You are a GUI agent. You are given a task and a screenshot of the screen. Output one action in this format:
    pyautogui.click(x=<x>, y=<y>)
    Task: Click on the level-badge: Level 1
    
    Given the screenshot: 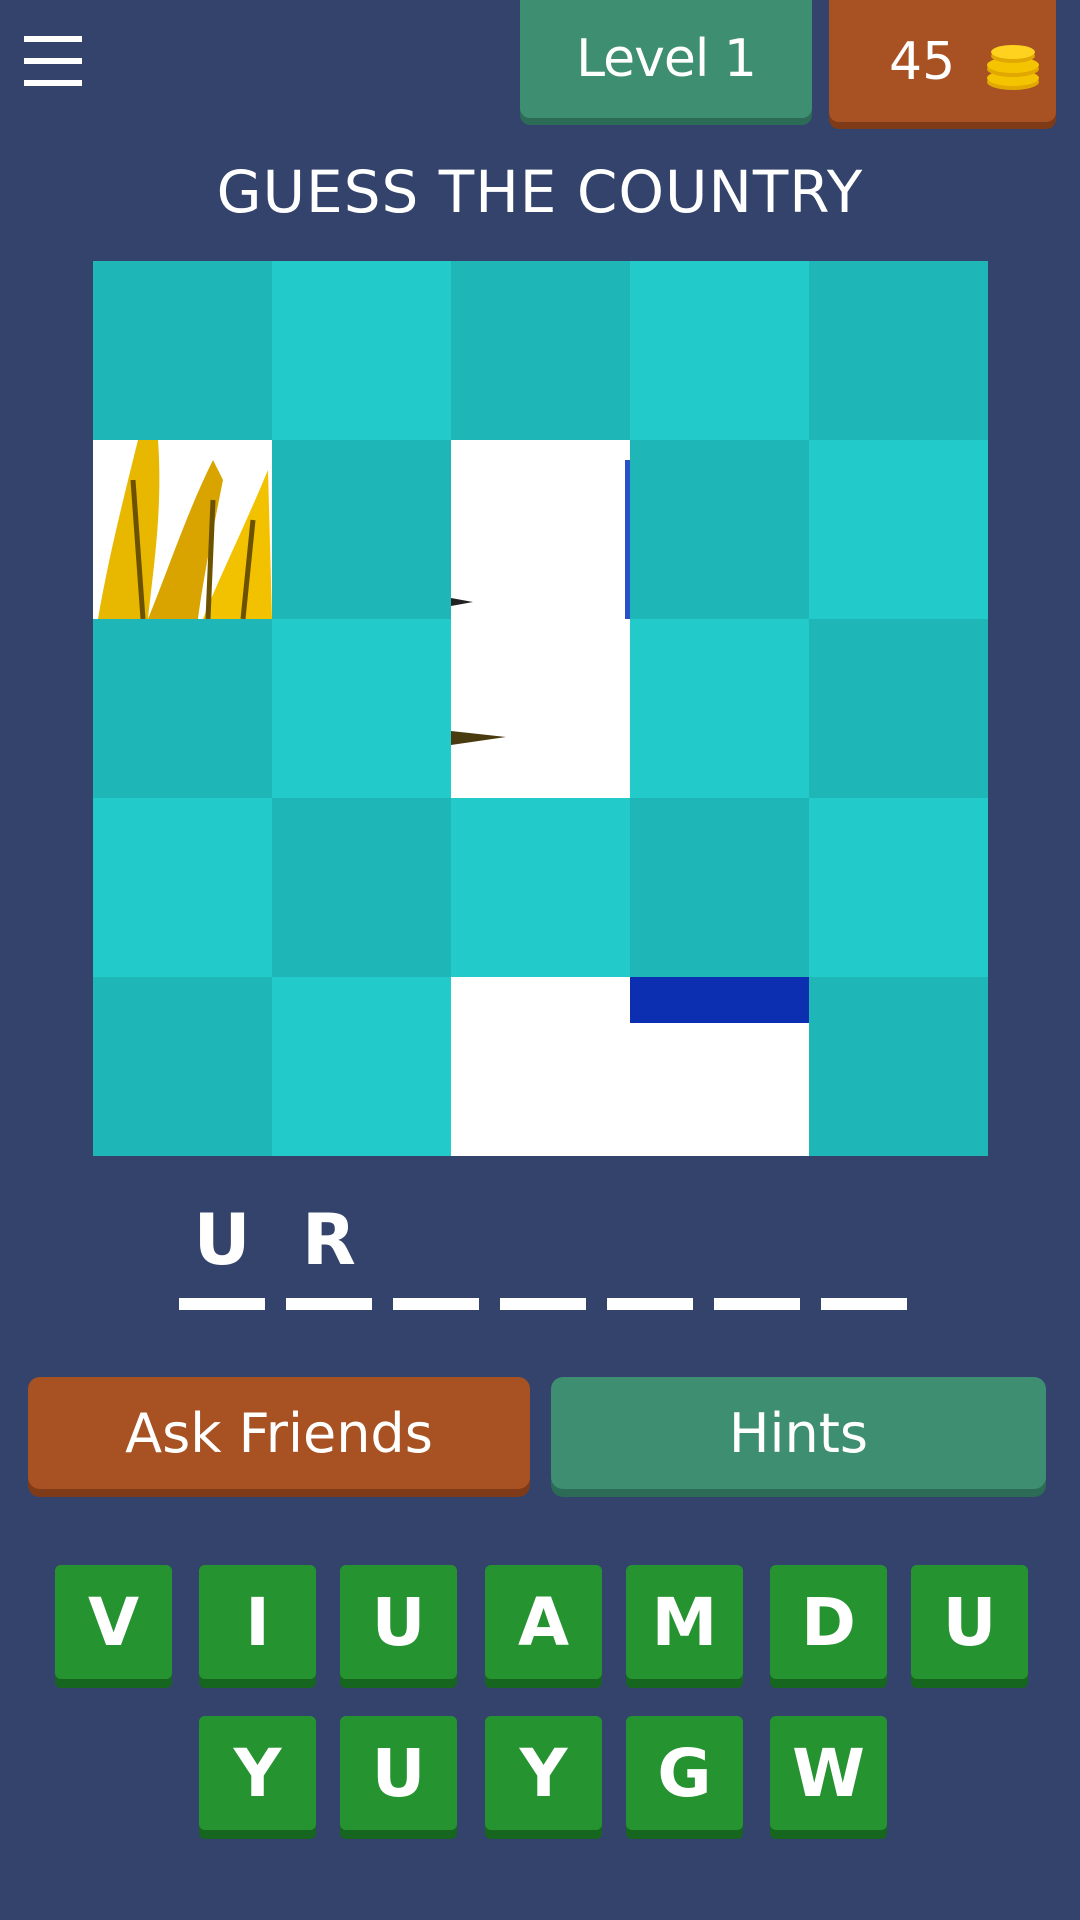 What is the action you would take?
    pyautogui.click(x=666, y=59)
    